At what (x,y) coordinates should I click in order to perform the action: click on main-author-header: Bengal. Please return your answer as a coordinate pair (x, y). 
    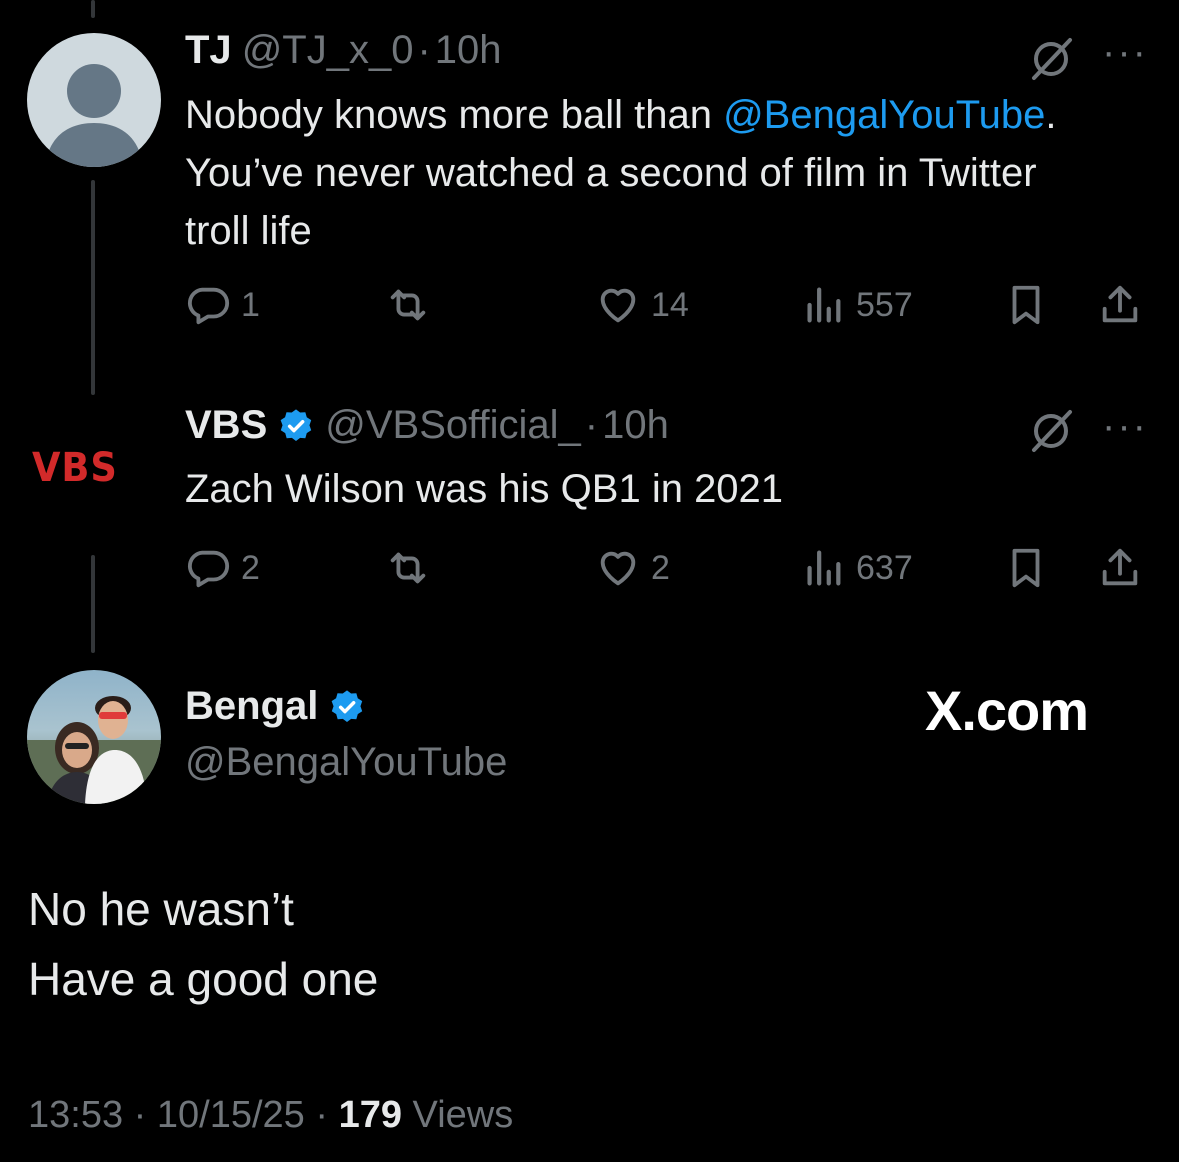
    Looking at the image, I should click on (275, 706).